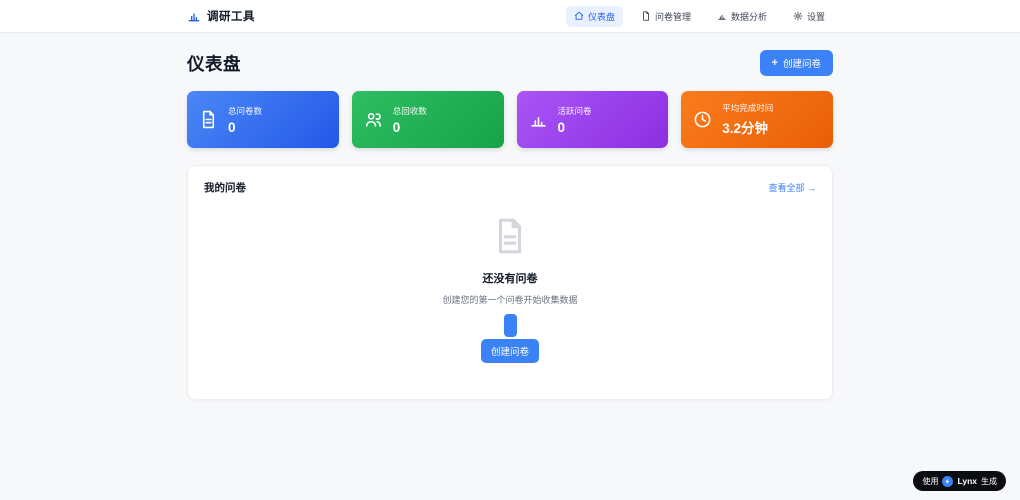  Describe the element at coordinates (815, 16) in the screenshot. I see `nav-item-label: 设置` at that location.